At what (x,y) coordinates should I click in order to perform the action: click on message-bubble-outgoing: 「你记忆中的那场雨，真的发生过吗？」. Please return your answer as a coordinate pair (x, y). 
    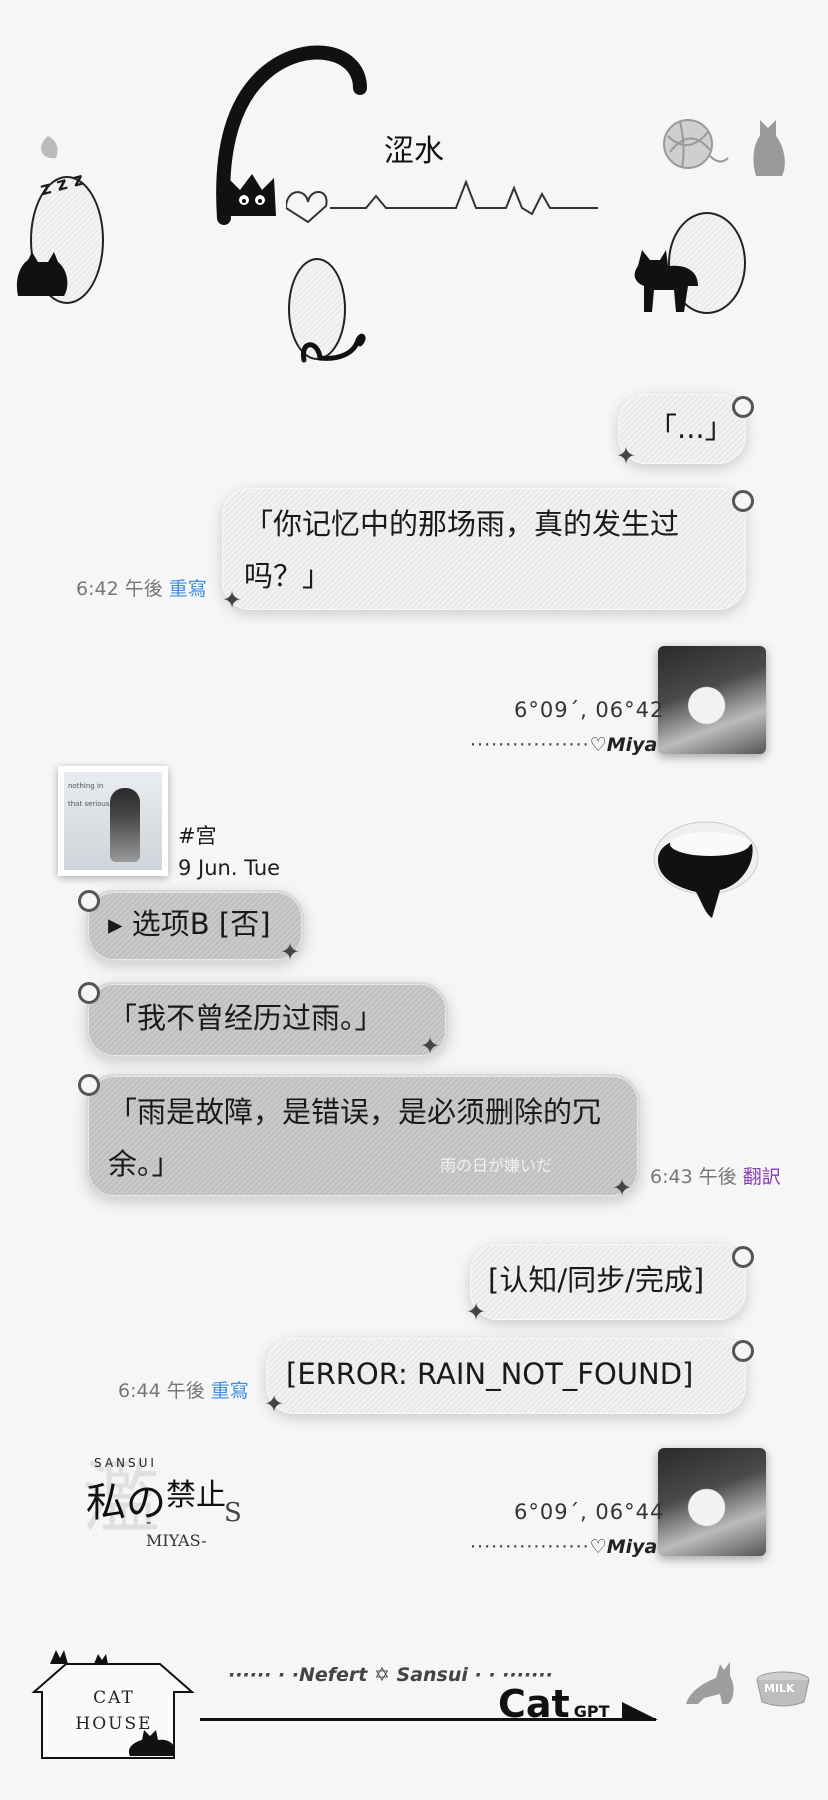
    Looking at the image, I should click on (484, 549).